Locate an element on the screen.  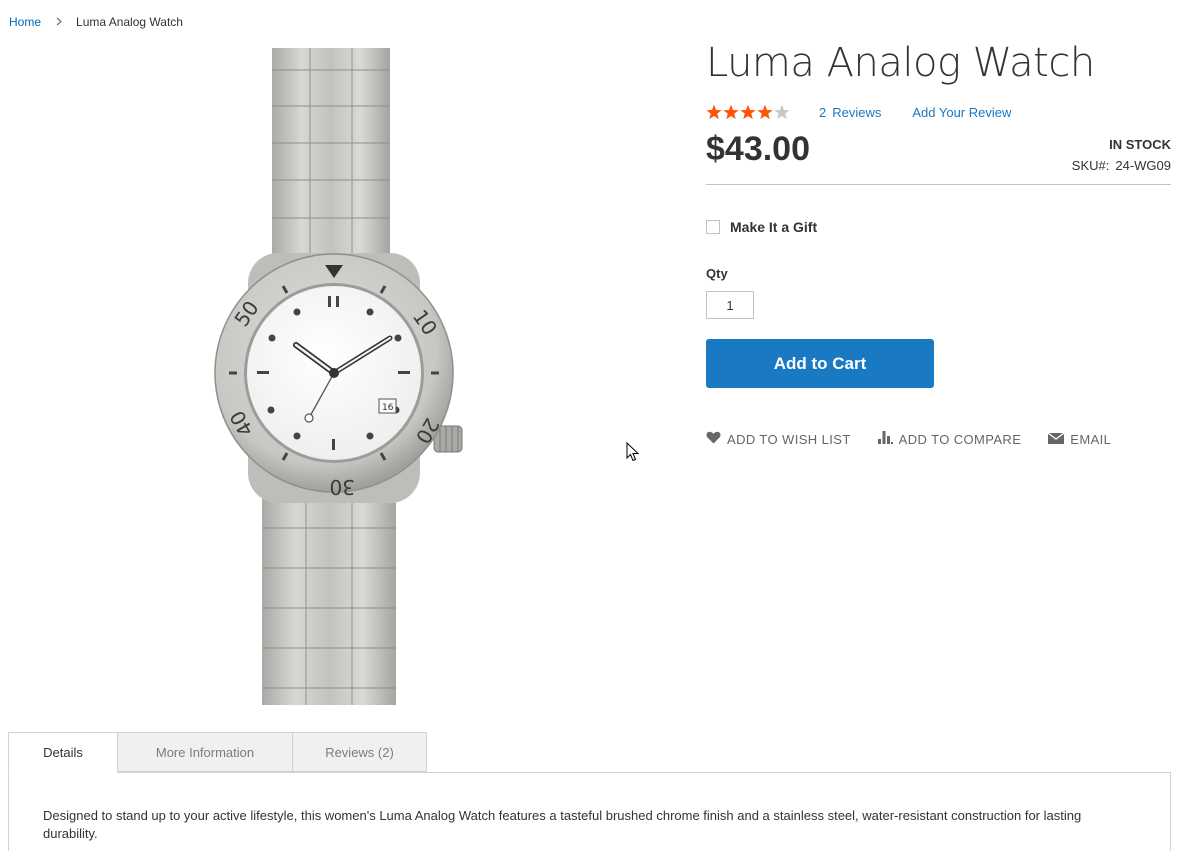
gift-option: Make It a Gift is located at coordinates (761, 227).